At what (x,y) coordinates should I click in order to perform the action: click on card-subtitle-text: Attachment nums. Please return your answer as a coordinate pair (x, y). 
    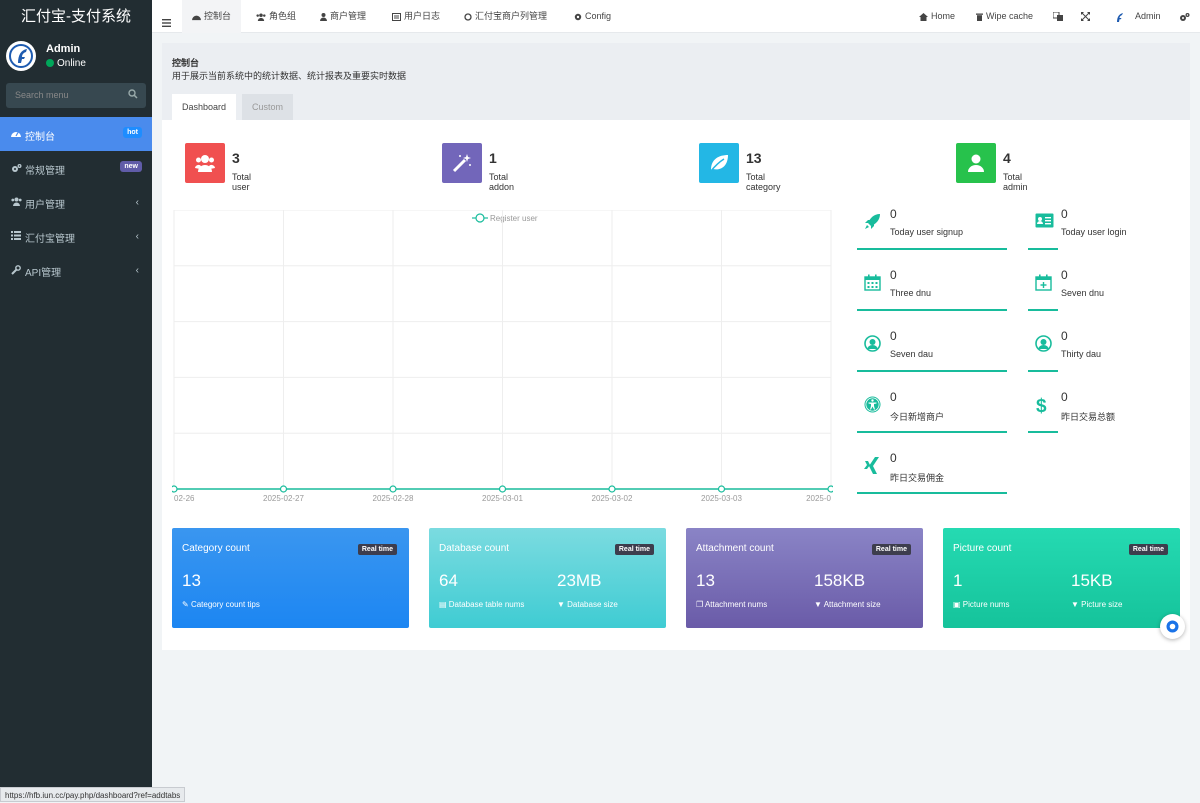
    Looking at the image, I should click on (736, 604).